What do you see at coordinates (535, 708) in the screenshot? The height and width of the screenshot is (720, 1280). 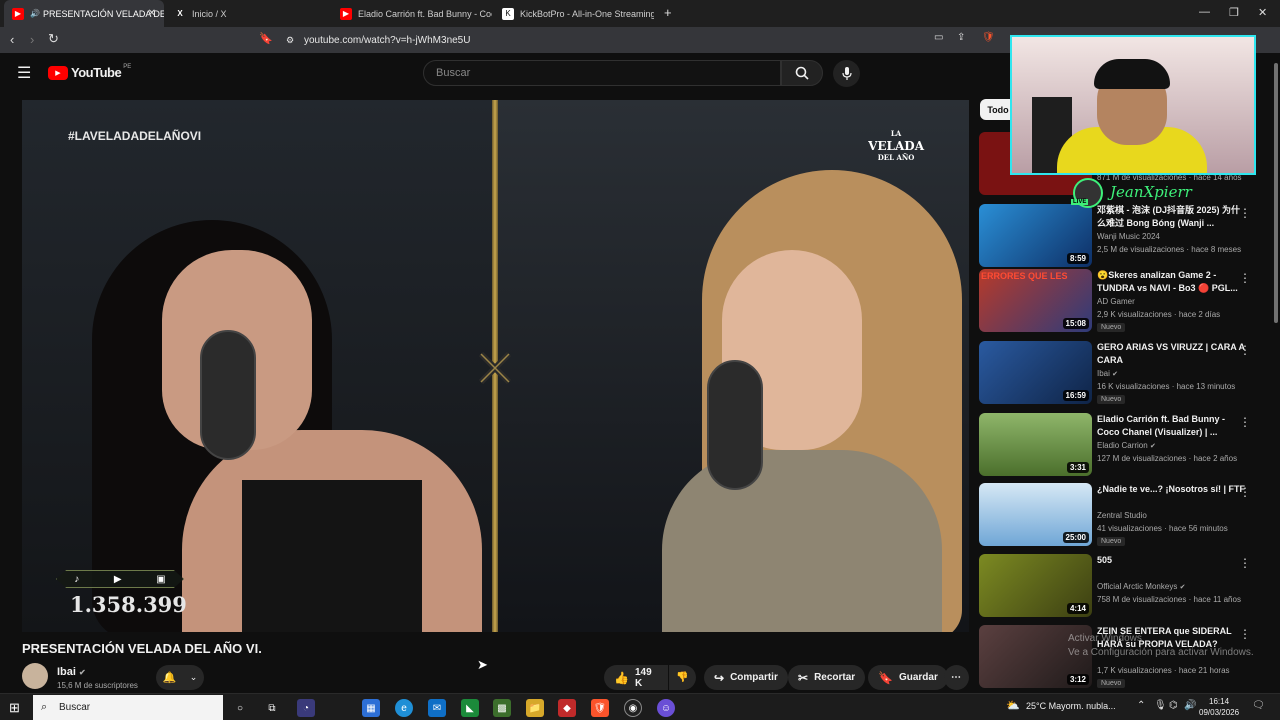 I see `file-explorer-icon: 📁` at bounding box center [535, 708].